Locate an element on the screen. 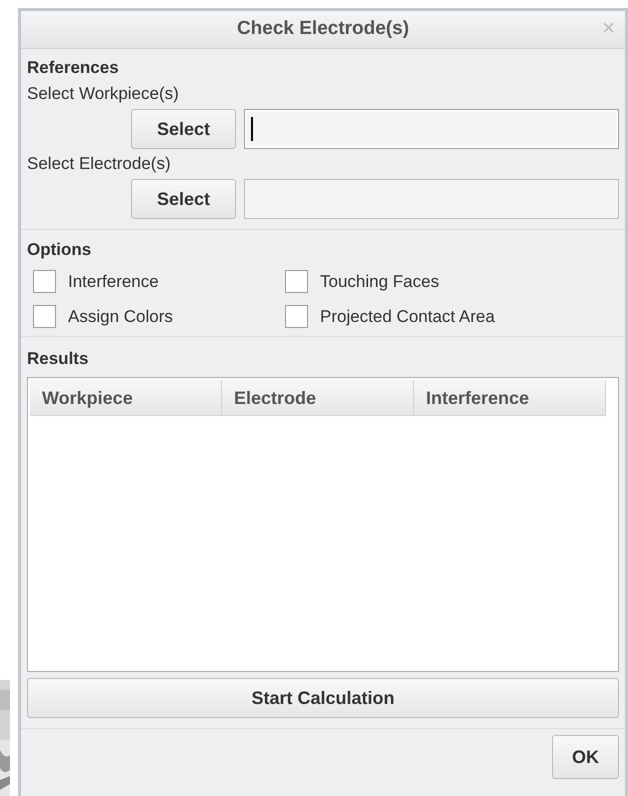 This screenshot has height=796, width=628. section-heading: Options is located at coordinates (59, 250).